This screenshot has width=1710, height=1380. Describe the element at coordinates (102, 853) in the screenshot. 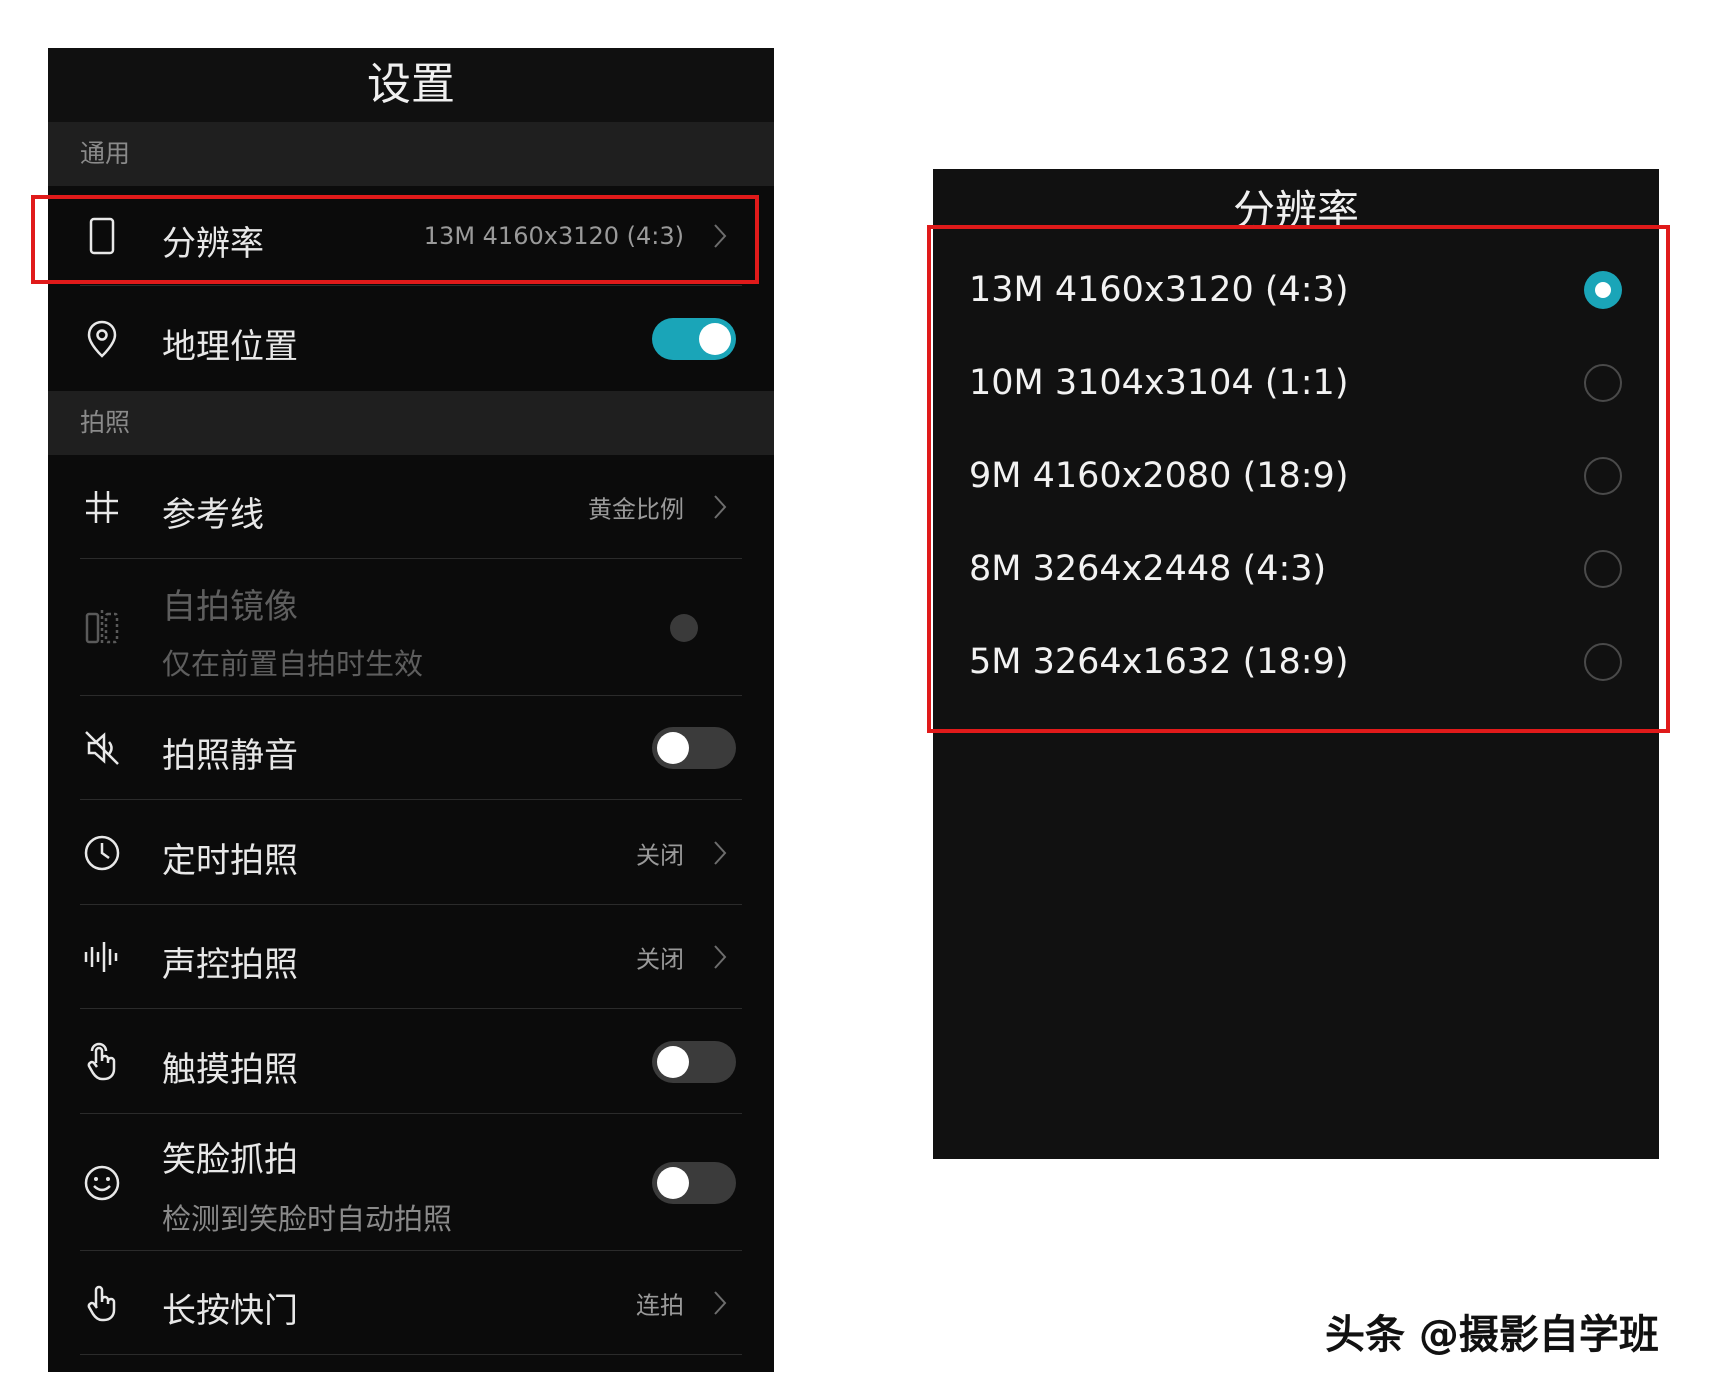

I see `clock-icon` at that location.